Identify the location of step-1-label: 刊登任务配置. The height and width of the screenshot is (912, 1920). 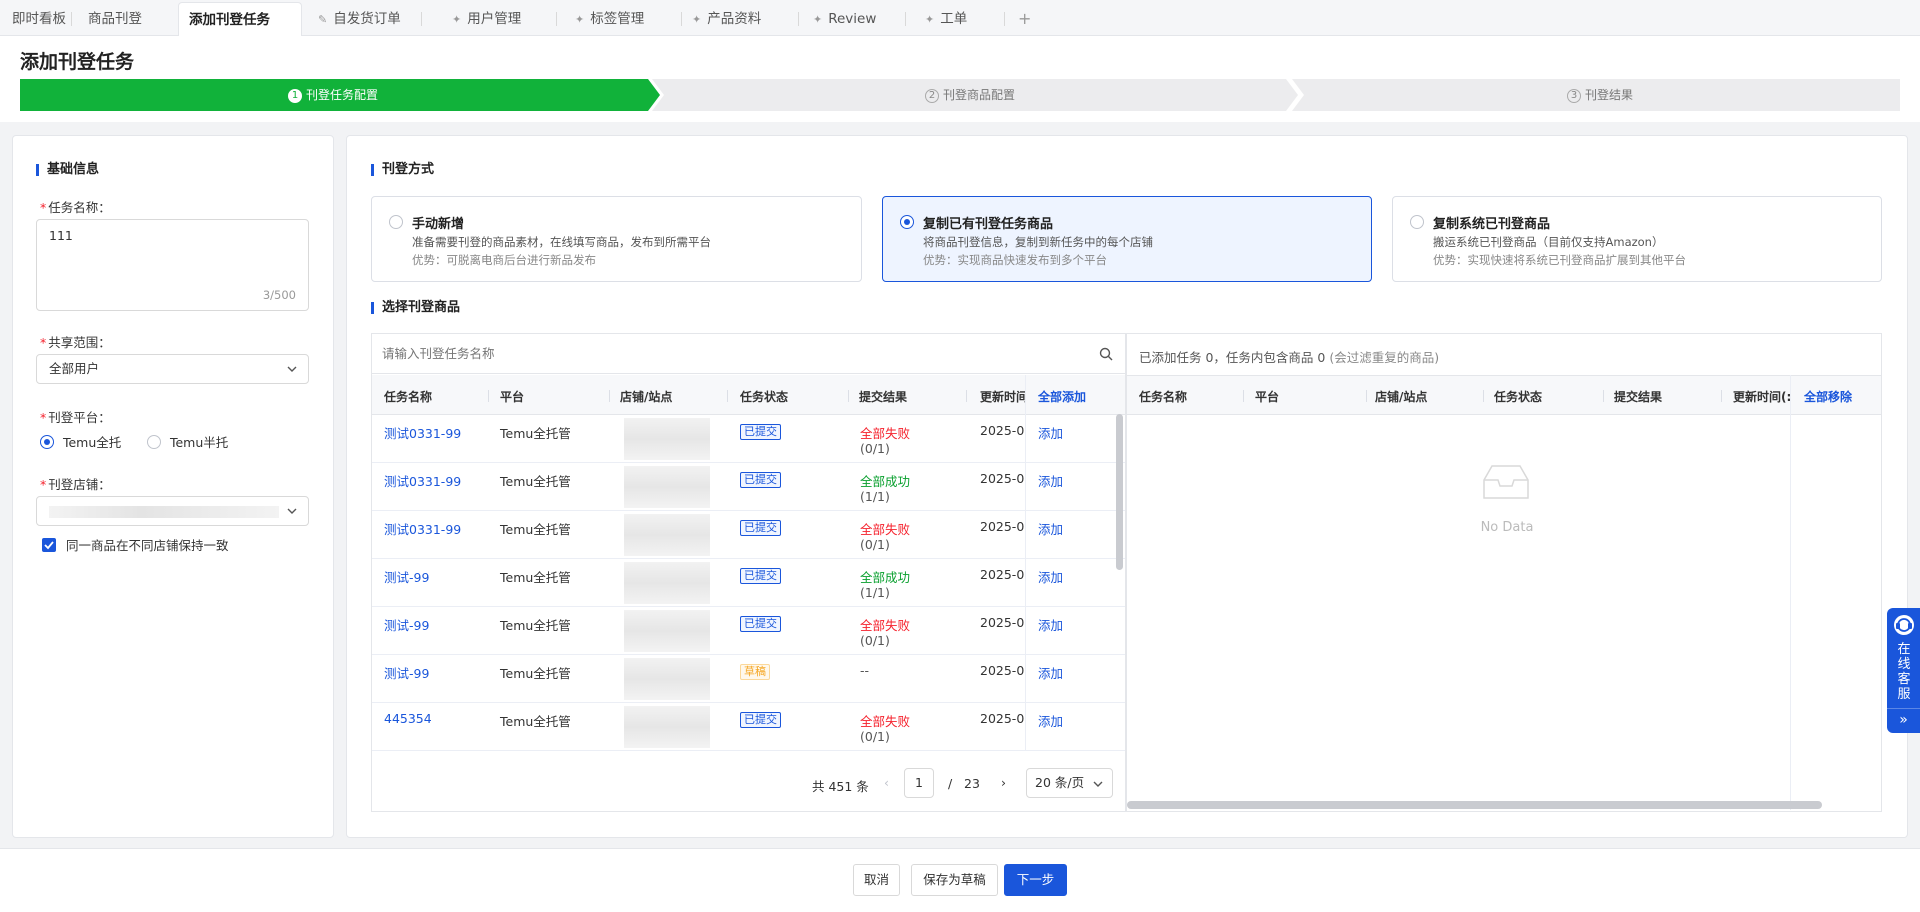
(342, 95).